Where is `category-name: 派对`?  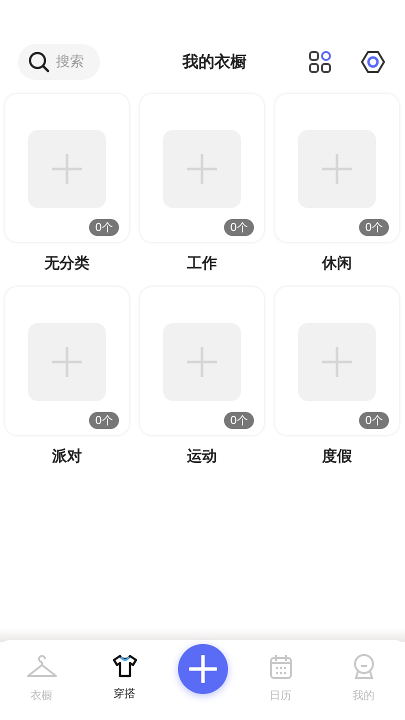
category-name: 派对 is located at coordinates (67, 456).